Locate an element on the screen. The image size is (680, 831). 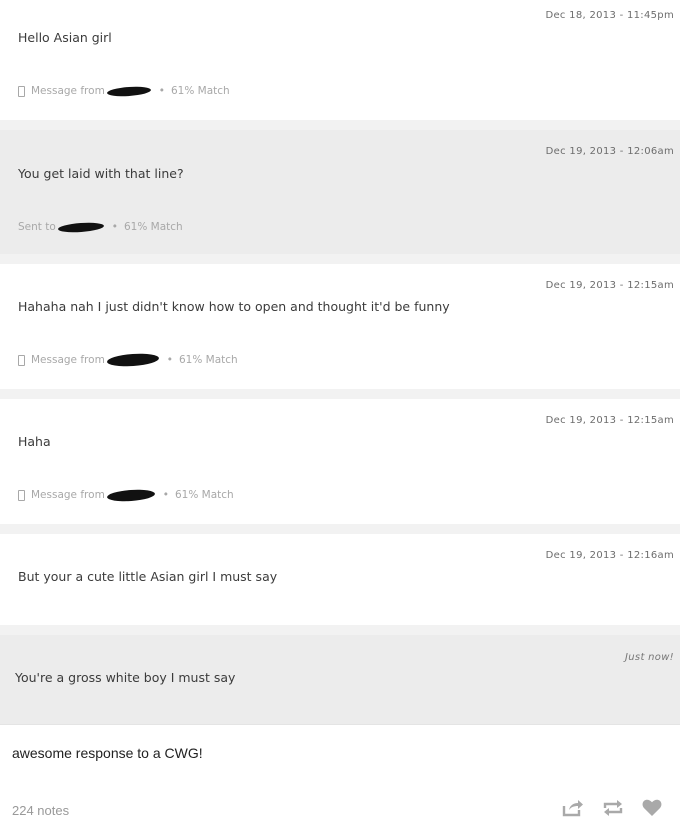
message-text: You get laid with that line? is located at coordinates (101, 173).